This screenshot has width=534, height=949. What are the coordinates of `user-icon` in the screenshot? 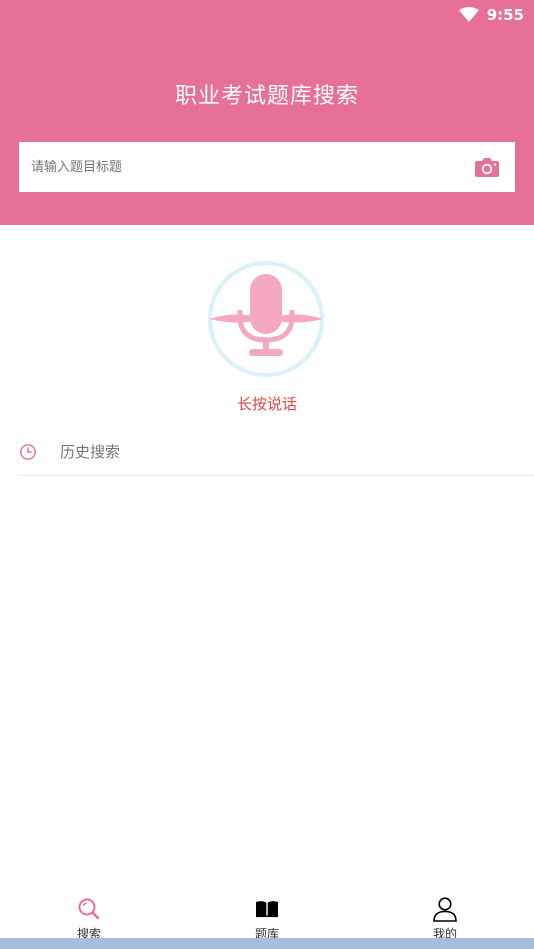 It's located at (445, 909).